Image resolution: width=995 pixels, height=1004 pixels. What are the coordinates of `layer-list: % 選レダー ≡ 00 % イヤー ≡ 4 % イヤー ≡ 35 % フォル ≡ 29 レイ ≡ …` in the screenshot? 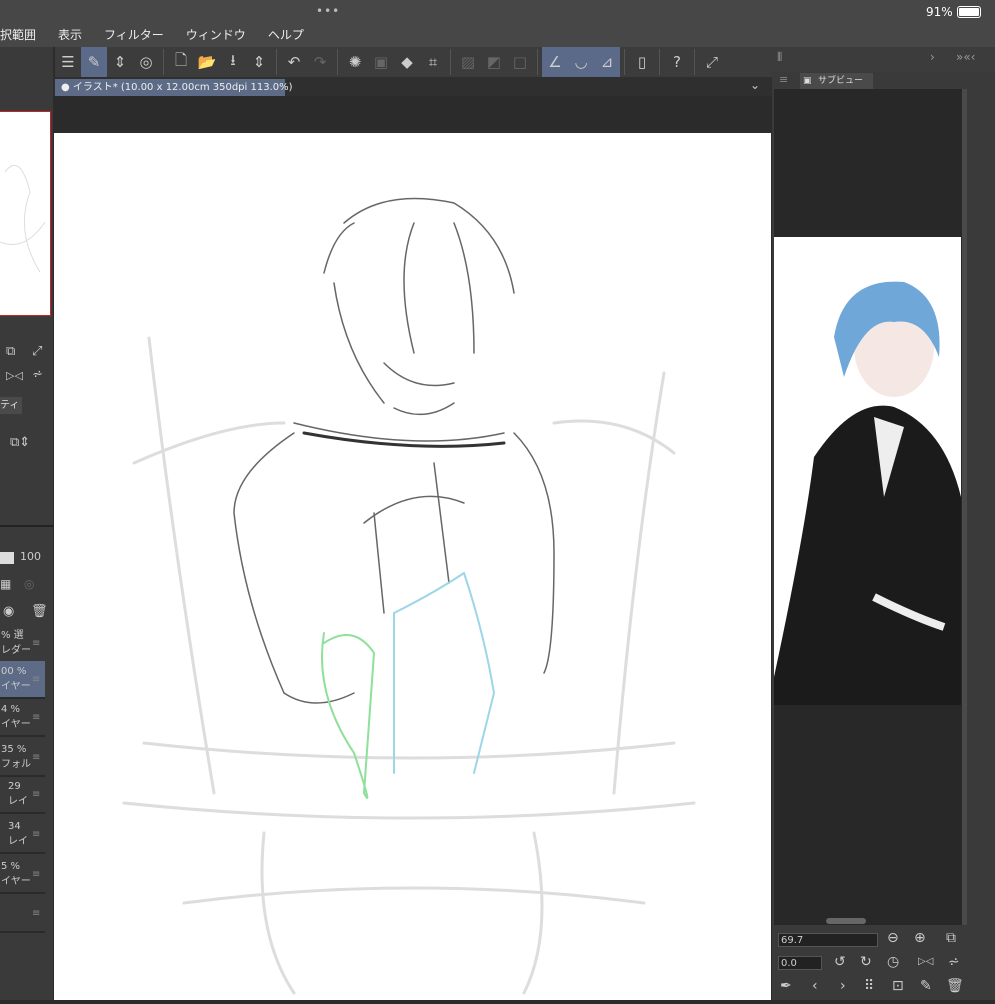 It's located at (26, 811).